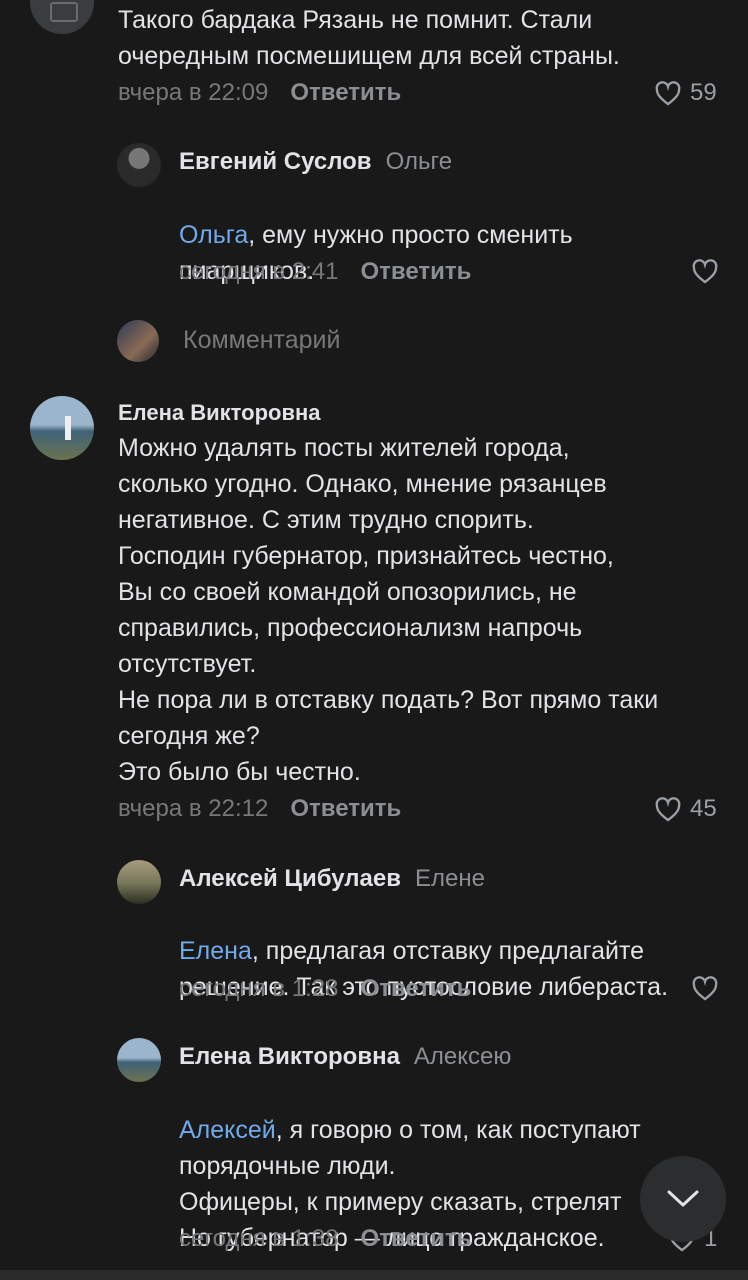 The height and width of the screenshot is (1280, 748). What do you see at coordinates (213, 235) in the screenshot?
I see `mention-link: Ольга` at bounding box center [213, 235].